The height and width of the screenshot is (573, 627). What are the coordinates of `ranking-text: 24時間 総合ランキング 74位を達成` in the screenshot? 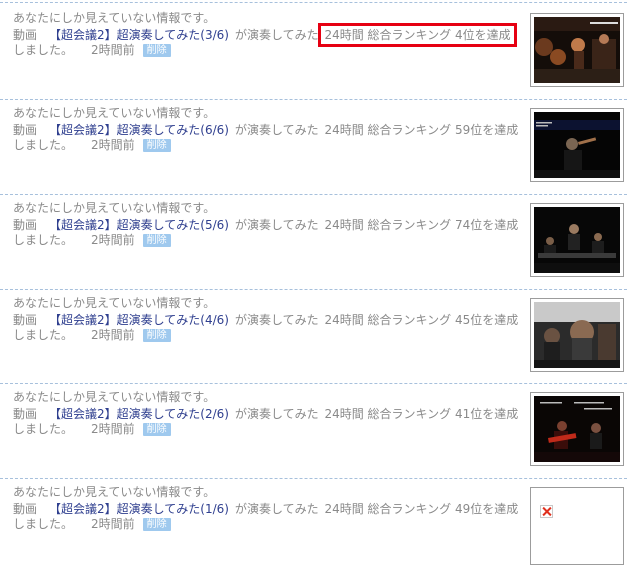 It's located at (421, 225).